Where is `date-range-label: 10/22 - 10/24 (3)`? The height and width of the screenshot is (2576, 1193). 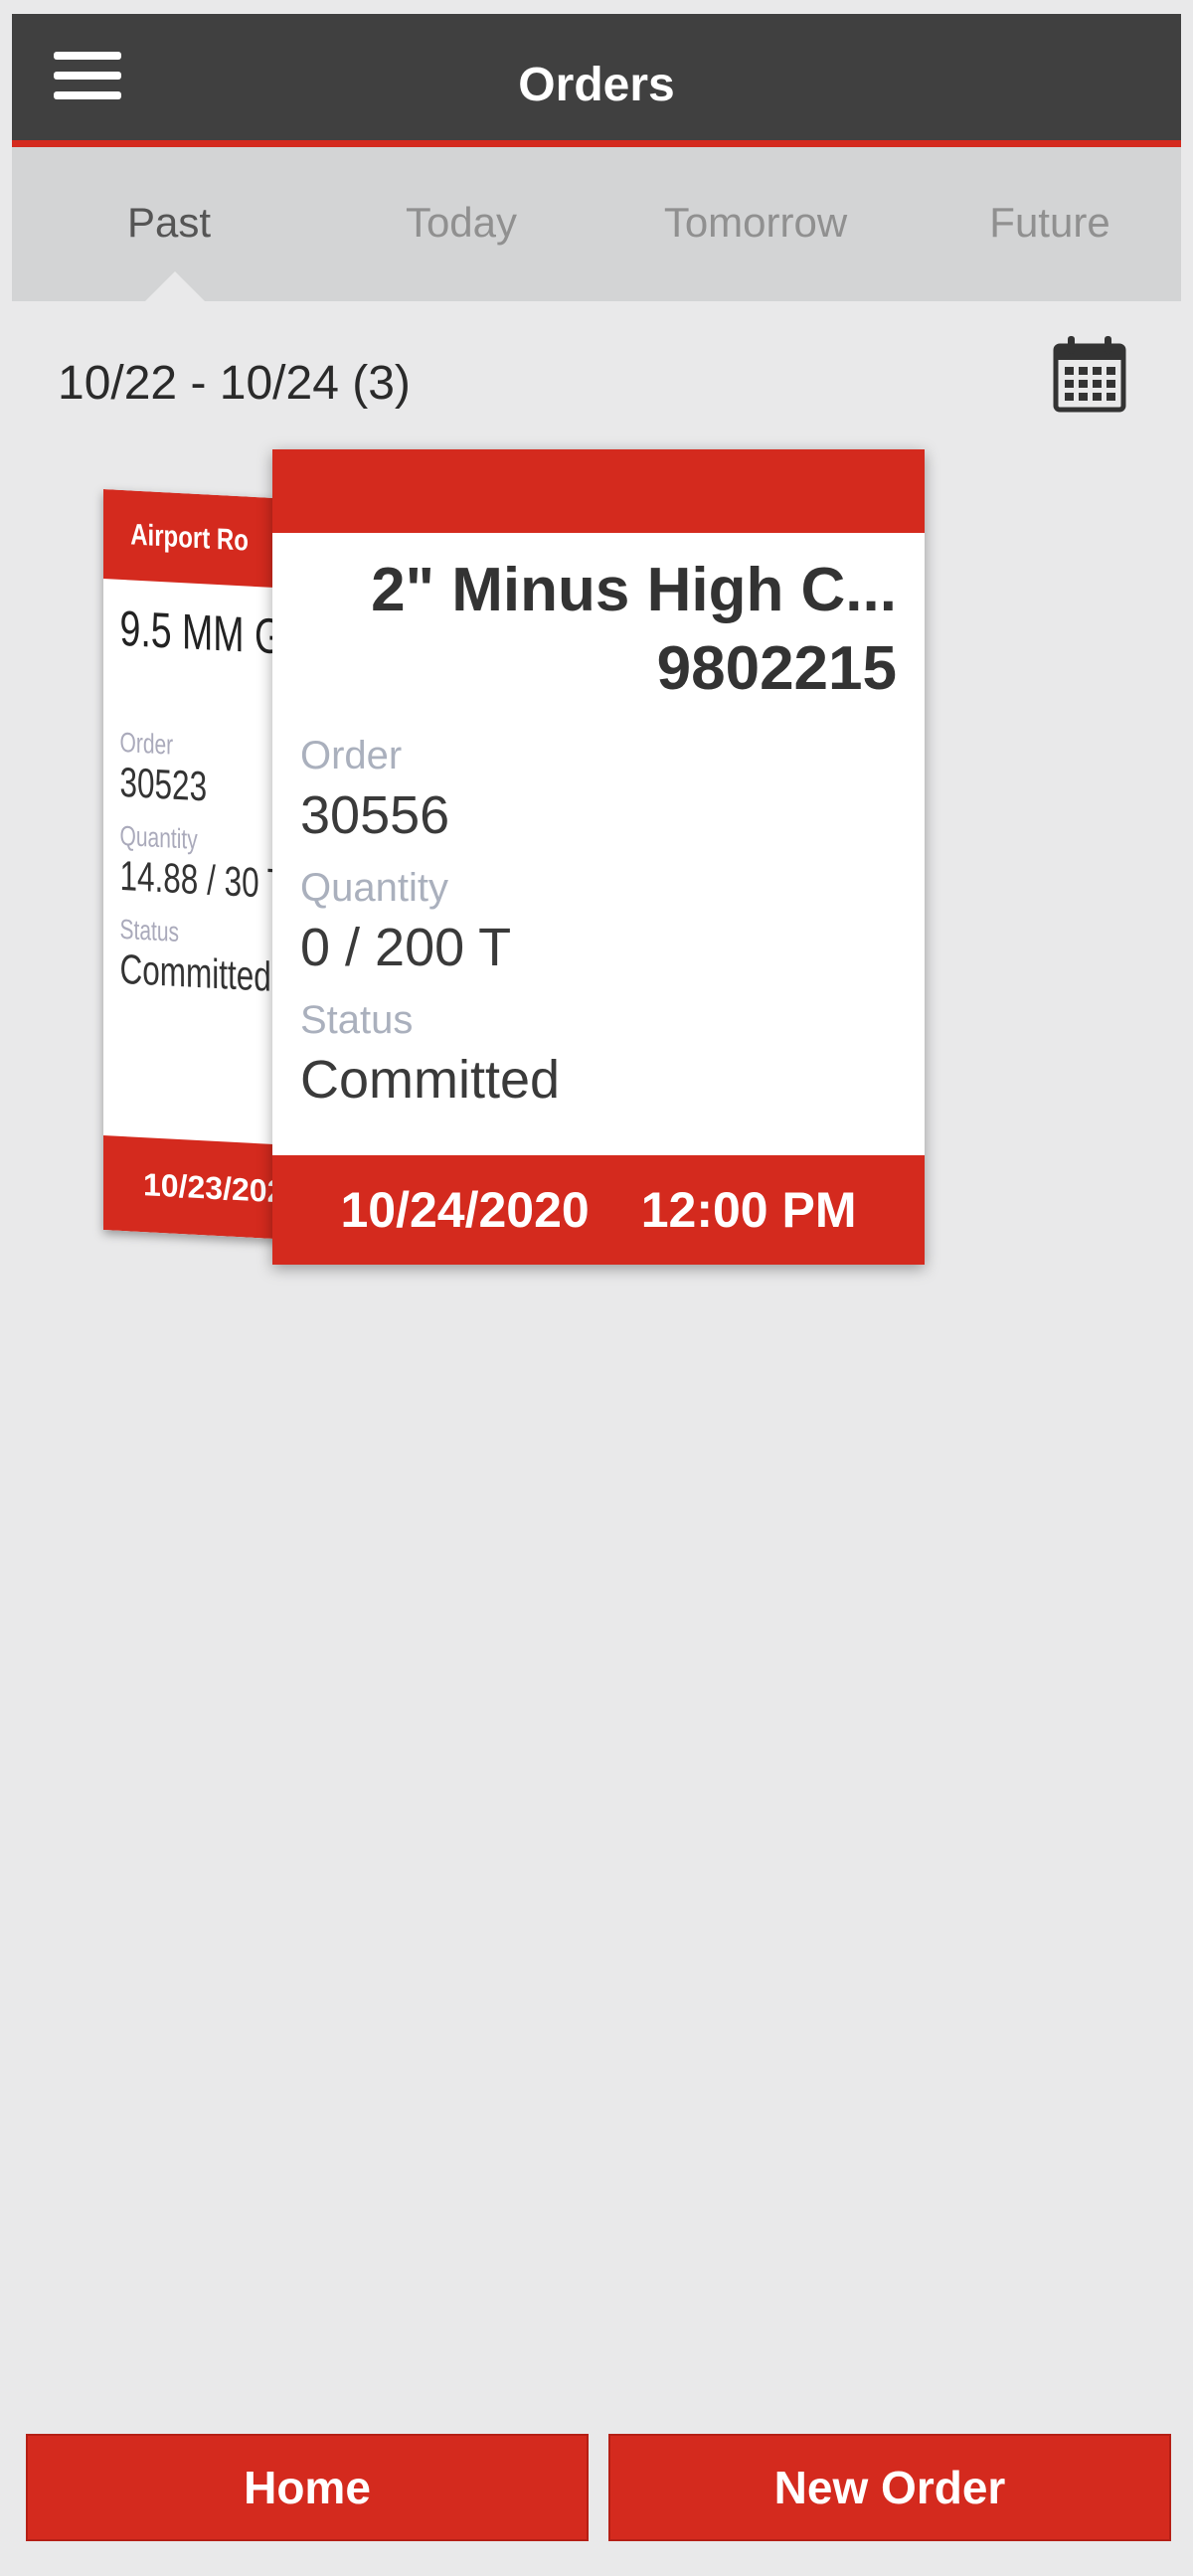 date-range-label: 10/22 - 10/24 (3) is located at coordinates (234, 383).